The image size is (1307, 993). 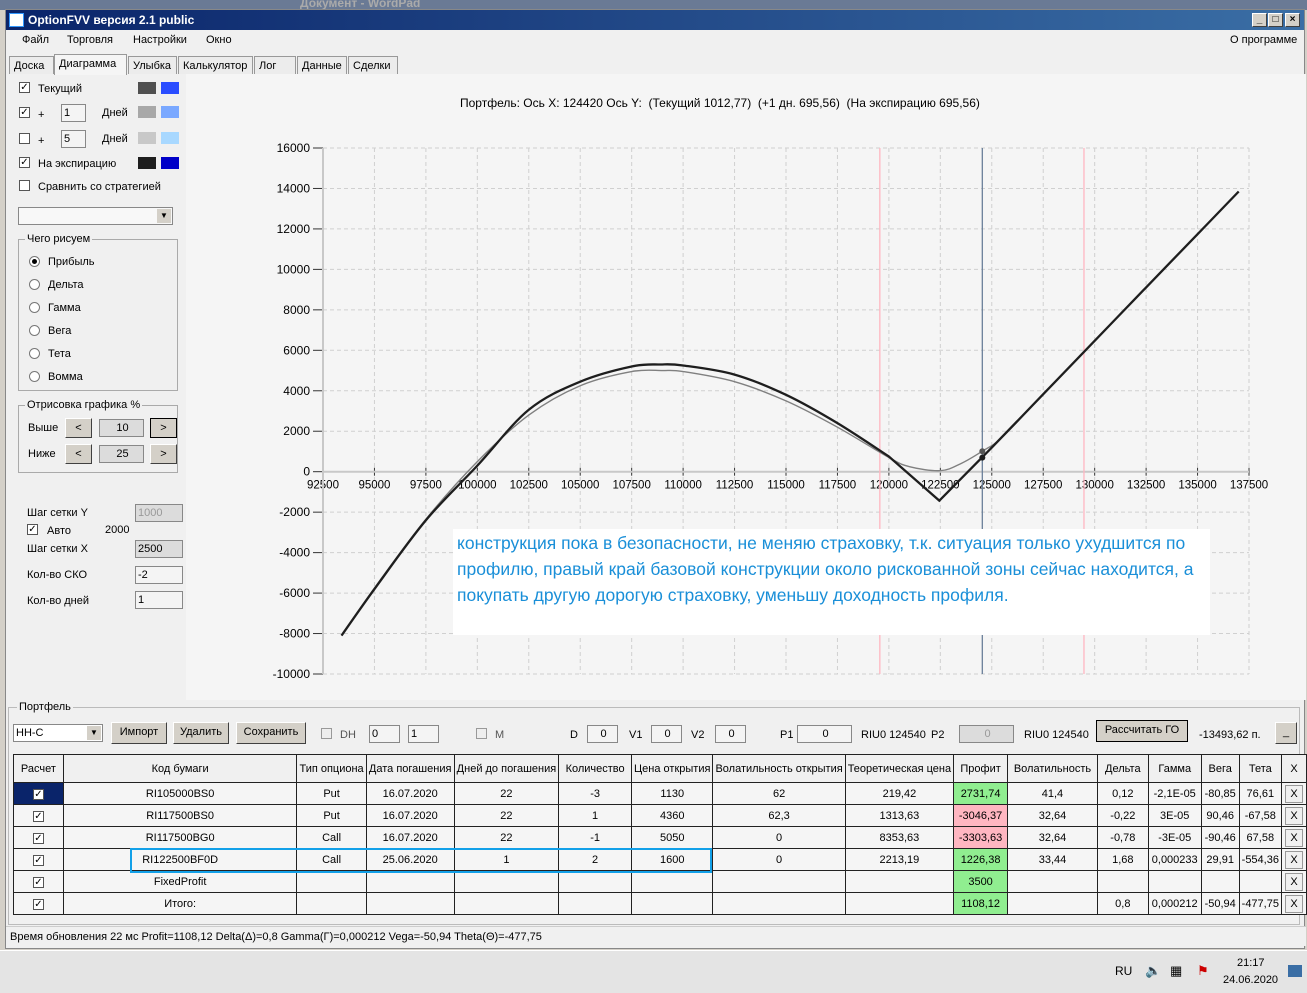 What do you see at coordinates (31, 65) in the screenshot?
I see `tab-board: Доска` at bounding box center [31, 65].